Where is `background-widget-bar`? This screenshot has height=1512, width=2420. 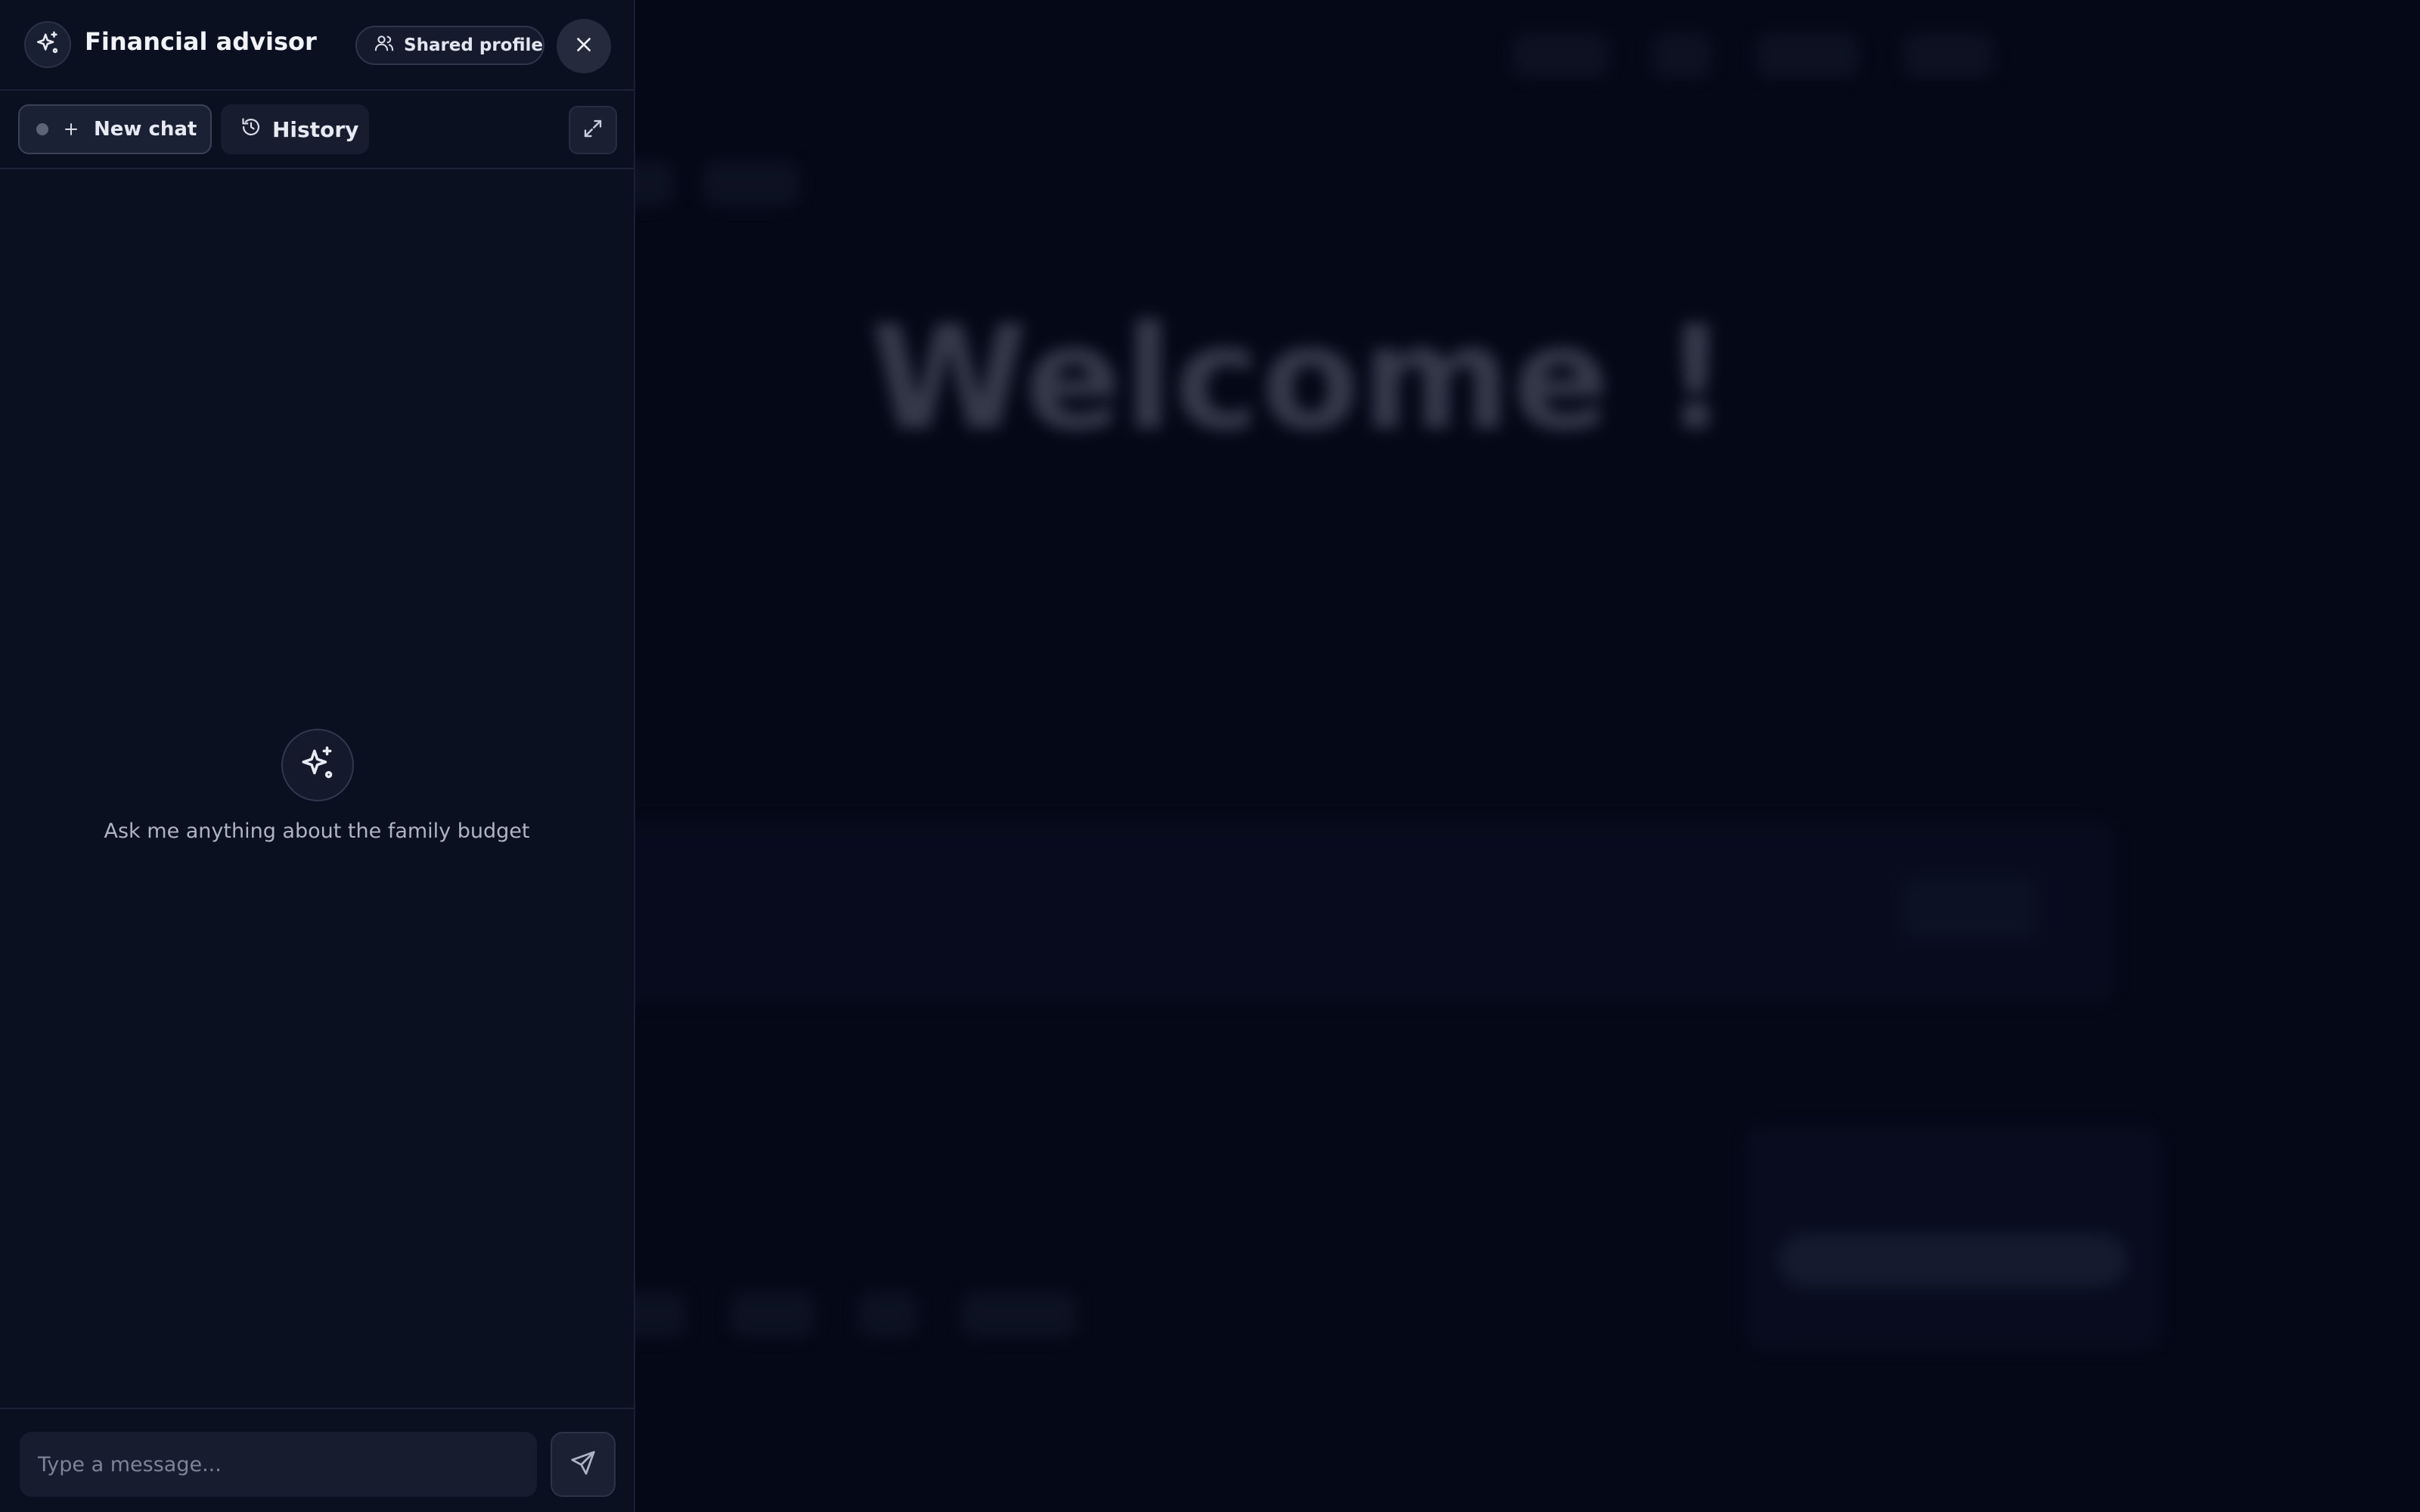
background-widget-bar is located at coordinates (1953, 1260).